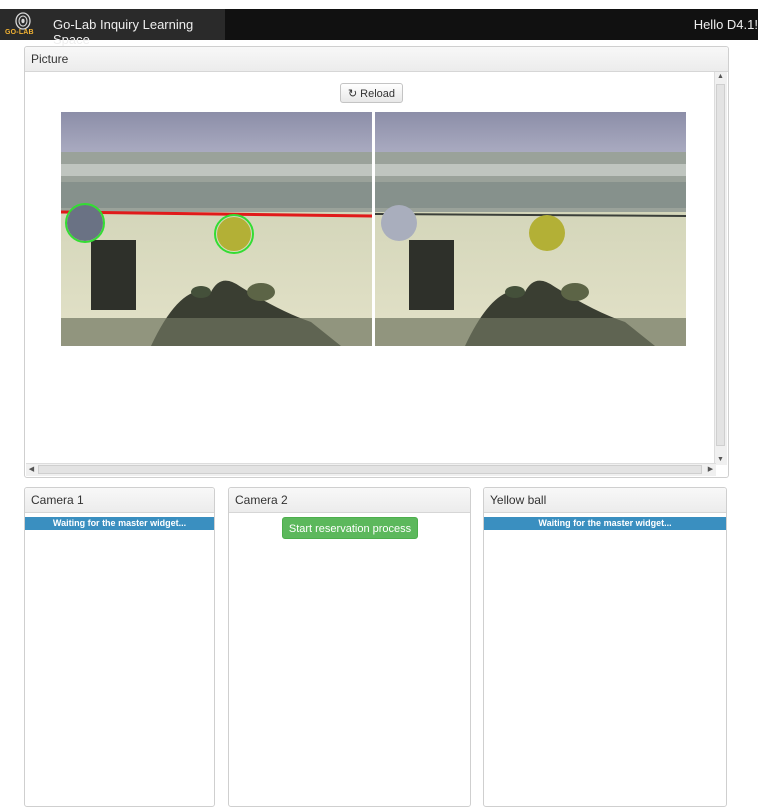  Describe the element at coordinates (720, 460) in the screenshot. I see `scroll-down-icon: ▼` at that location.